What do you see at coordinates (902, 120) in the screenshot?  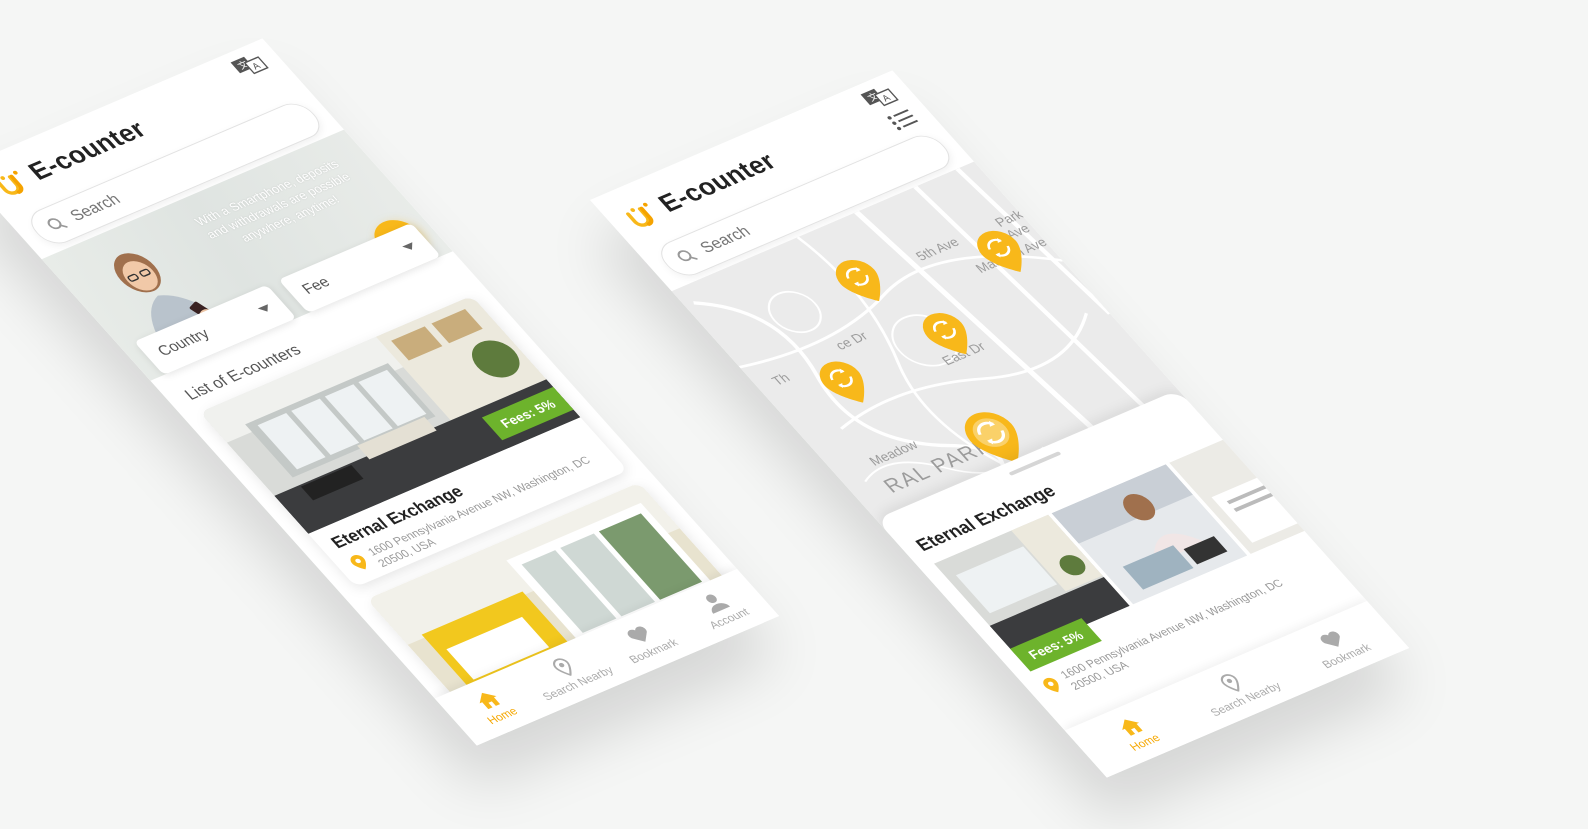 I see `list-menu-icon` at bounding box center [902, 120].